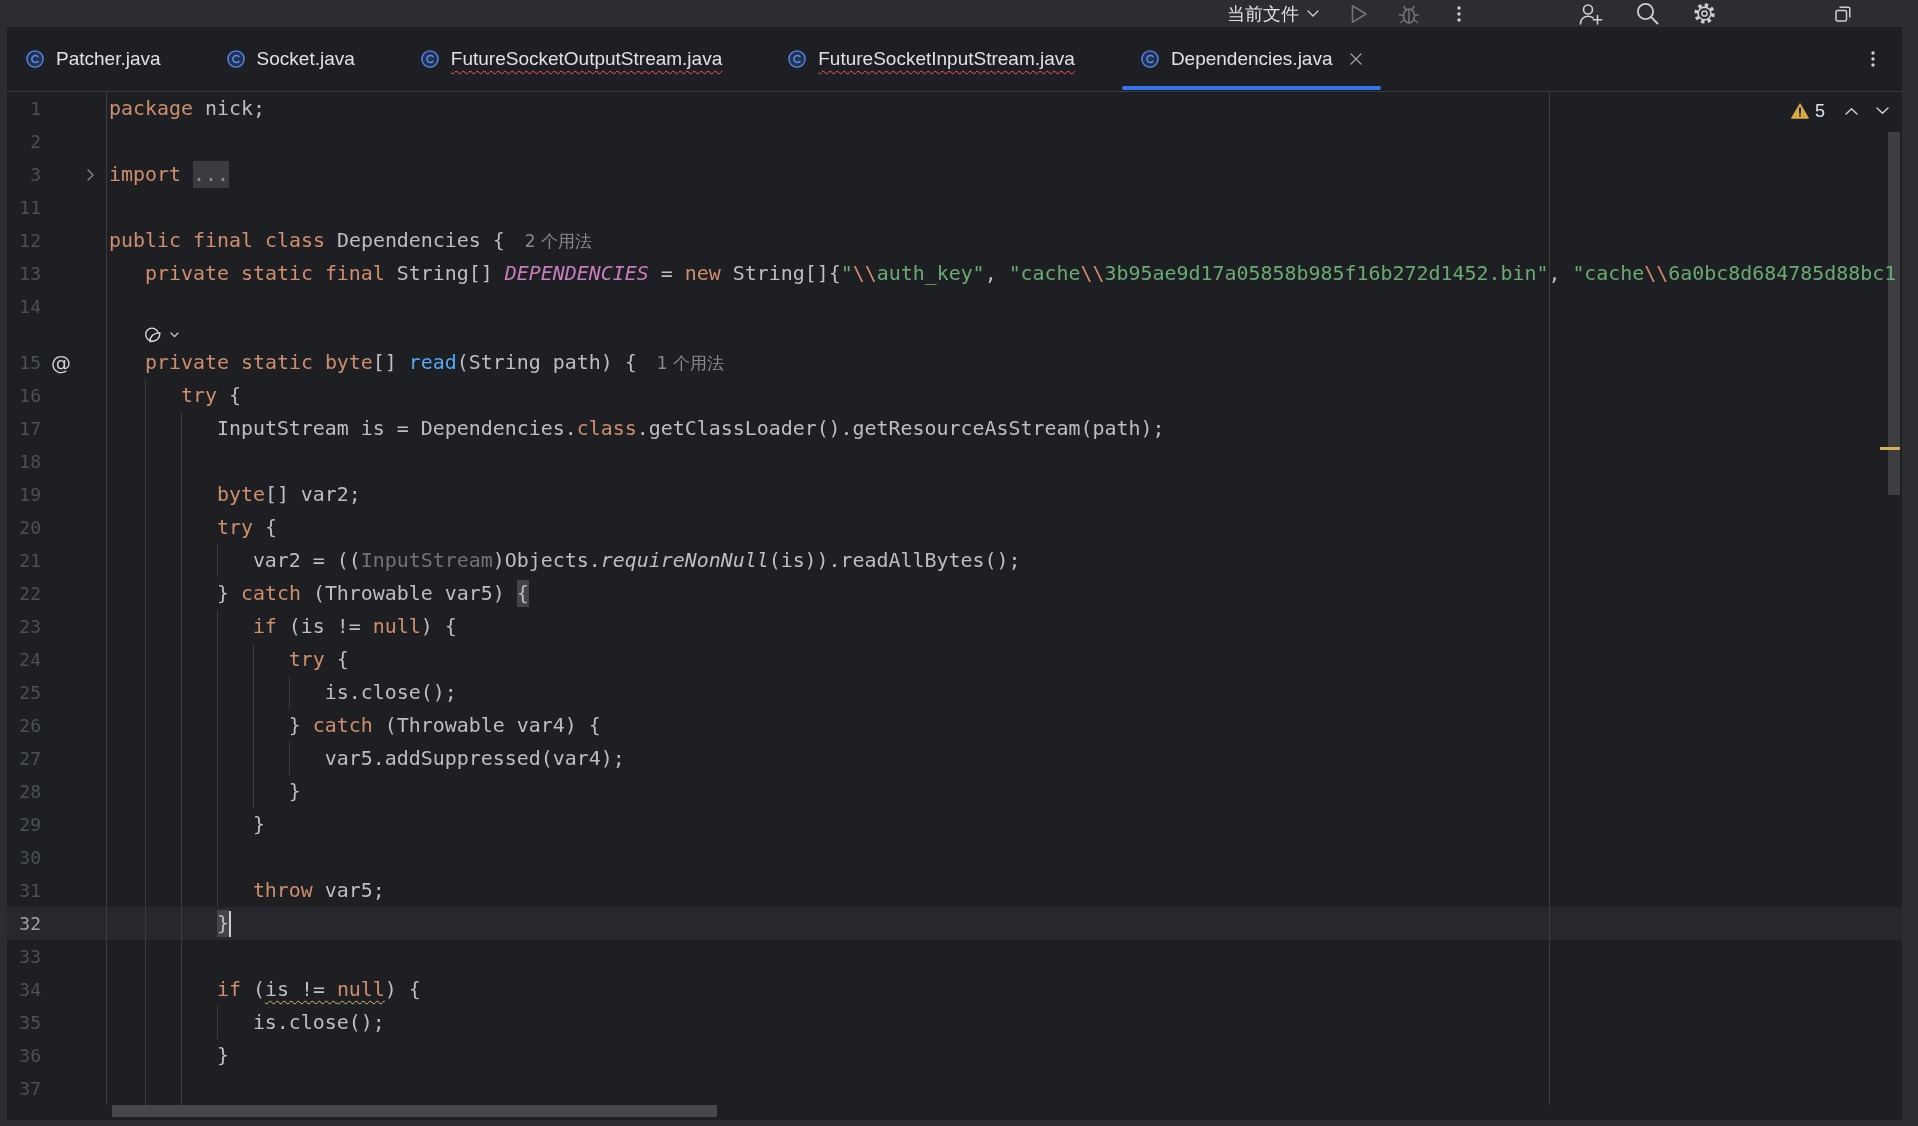 This screenshot has height=1126, width=1918. I want to click on code-text: } catch (Throwable var4) {, so click(444, 726).